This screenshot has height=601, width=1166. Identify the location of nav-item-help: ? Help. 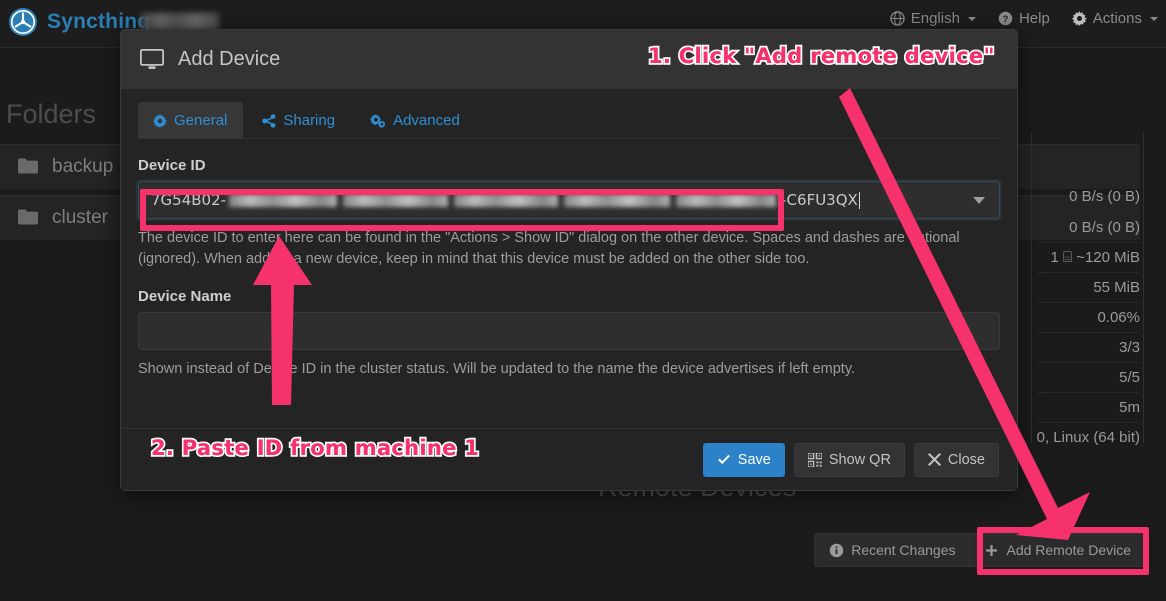
(1024, 18).